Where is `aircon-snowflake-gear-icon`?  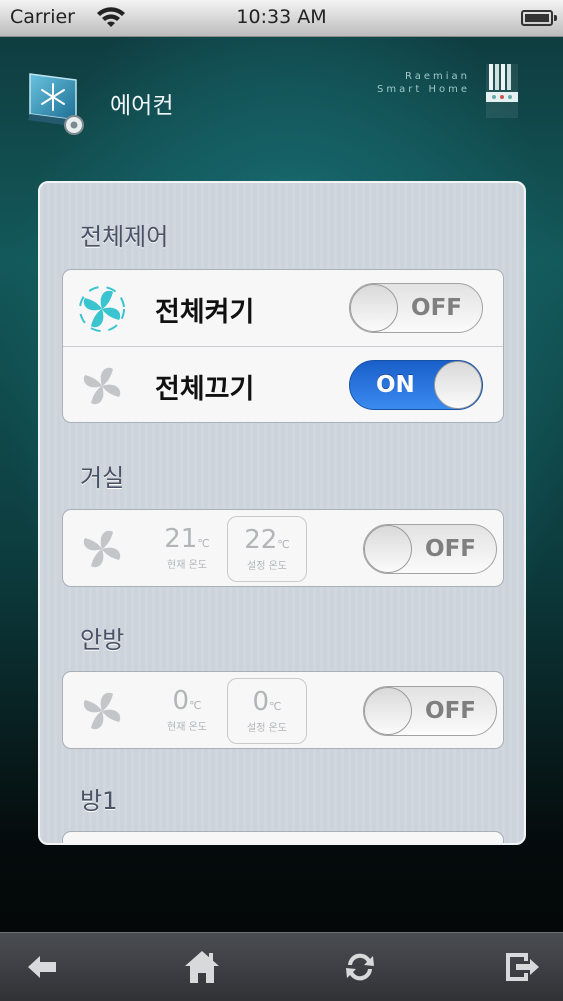
aircon-snowflake-gear-icon is located at coordinates (56, 104).